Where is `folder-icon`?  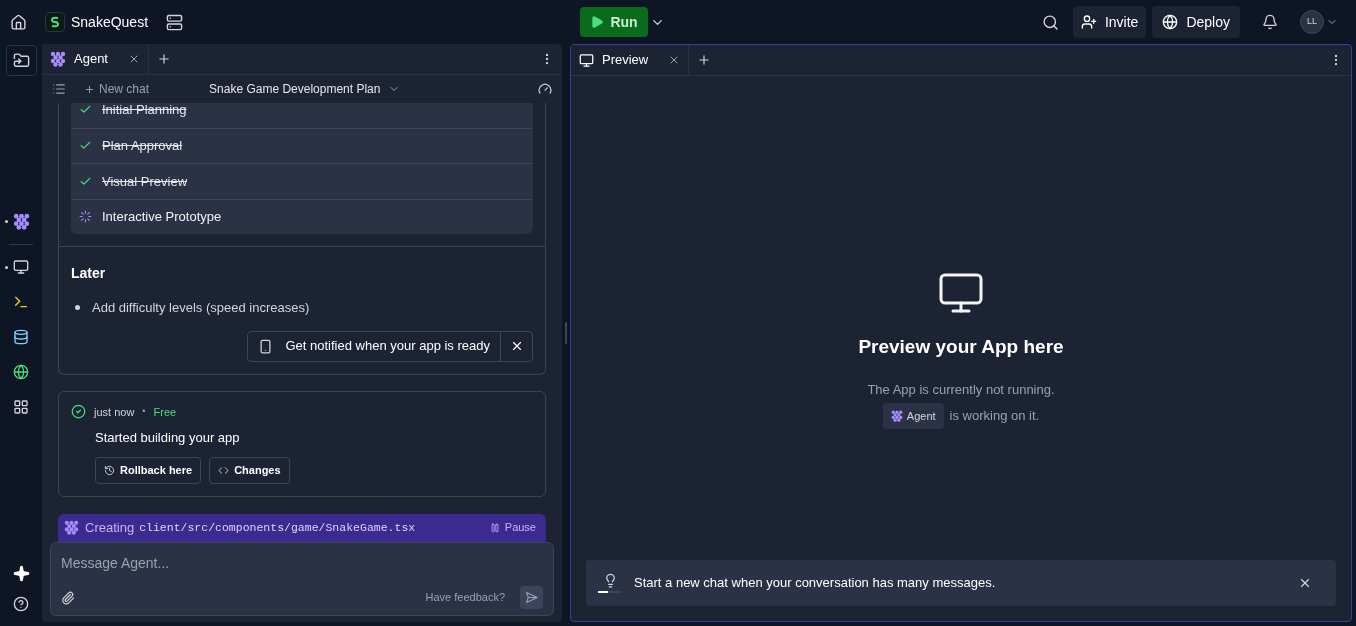
folder-icon is located at coordinates (21, 60).